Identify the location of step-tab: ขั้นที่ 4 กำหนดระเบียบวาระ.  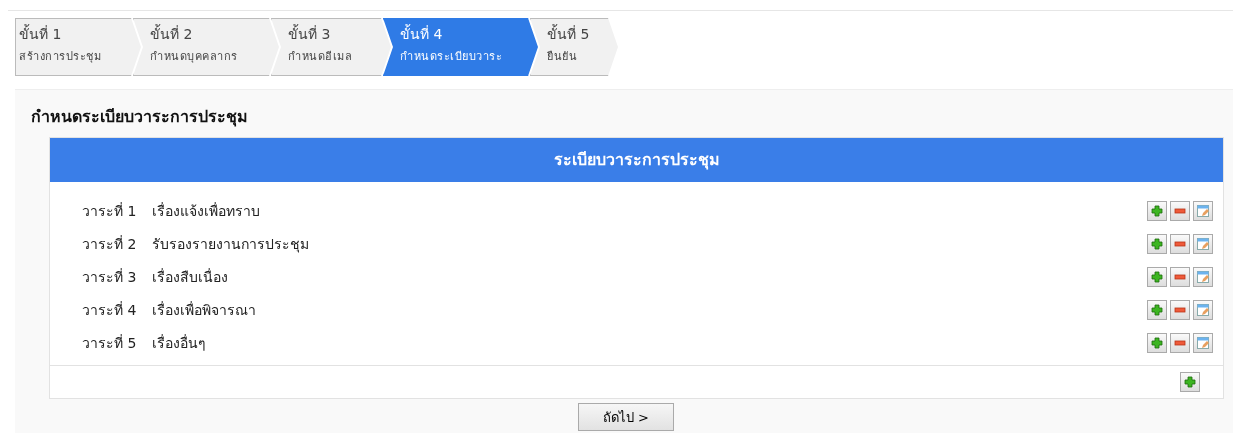
(460, 47).